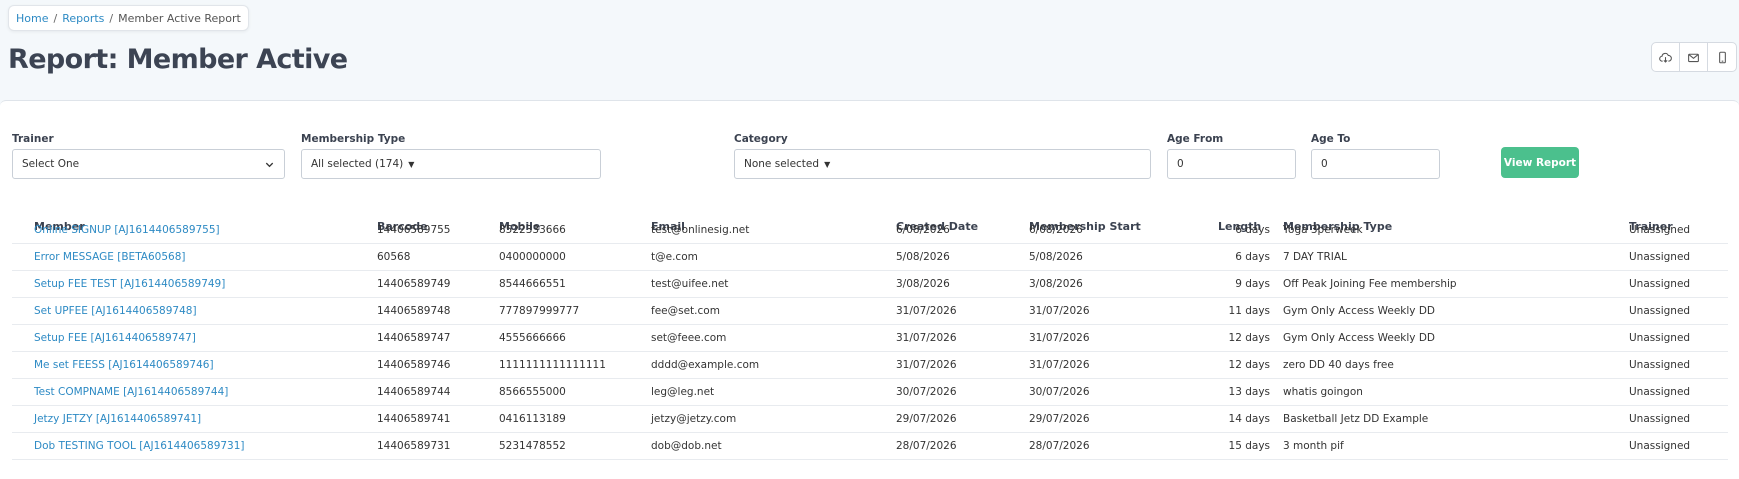 The width and height of the screenshot is (1739, 479). I want to click on created-date-cell: 30/07/2026, so click(926, 392).